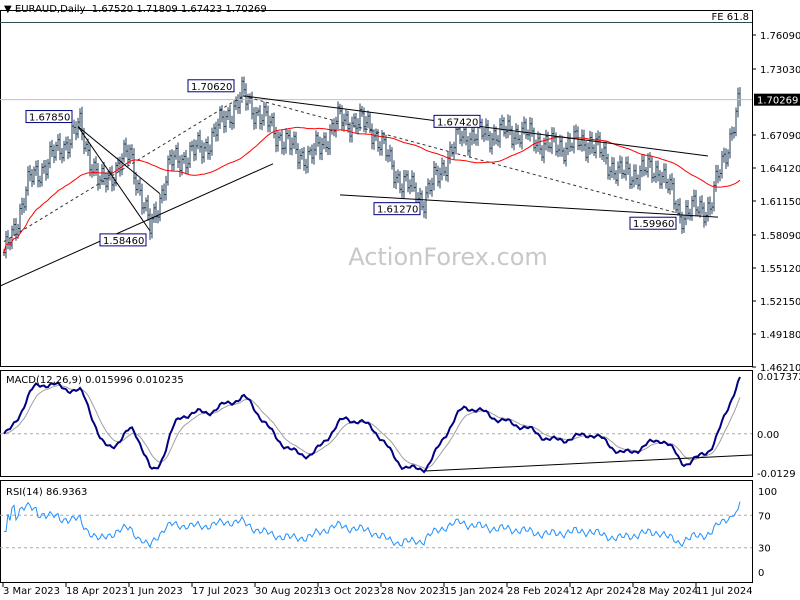 The image size is (800, 600). What do you see at coordinates (8, 9) in the screenshot?
I see `dropdown-triangle-icon: ▼` at bounding box center [8, 9].